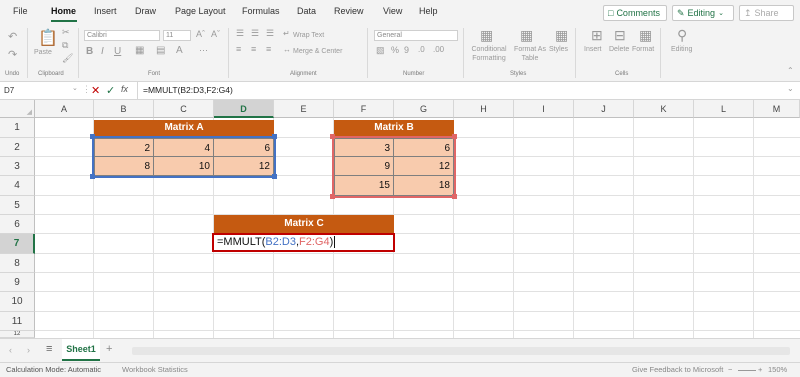 This screenshot has width=800, height=377. I want to click on merge-center-button: Merge & Center, so click(317, 51).